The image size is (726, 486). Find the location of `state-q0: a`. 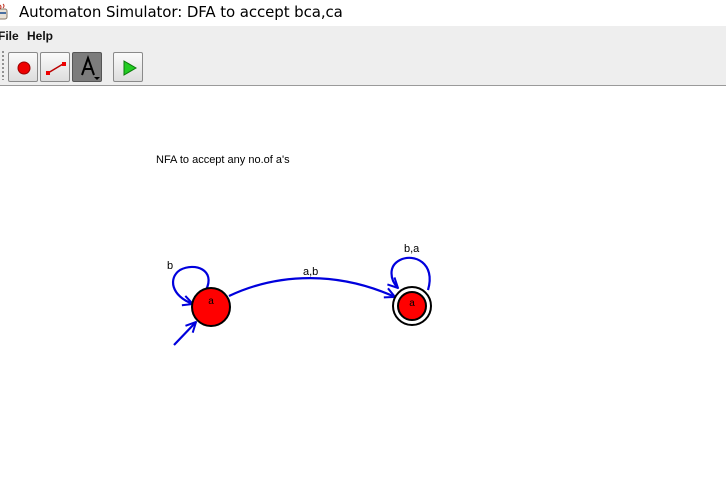

state-q0: a is located at coordinates (211, 307).